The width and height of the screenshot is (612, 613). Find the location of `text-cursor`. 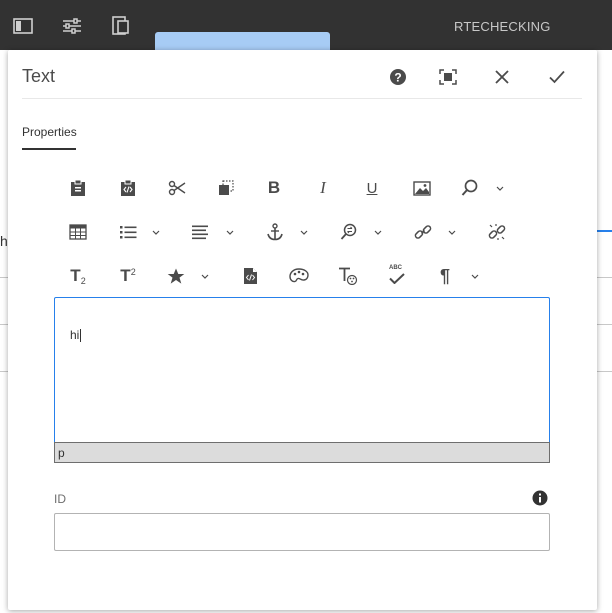

text-cursor is located at coordinates (81, 336).